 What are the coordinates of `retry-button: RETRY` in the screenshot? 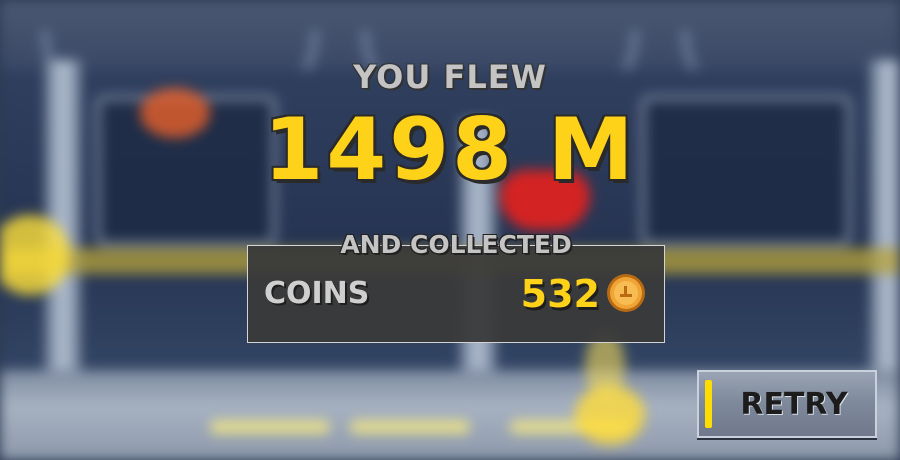 It's located at (787, 404).